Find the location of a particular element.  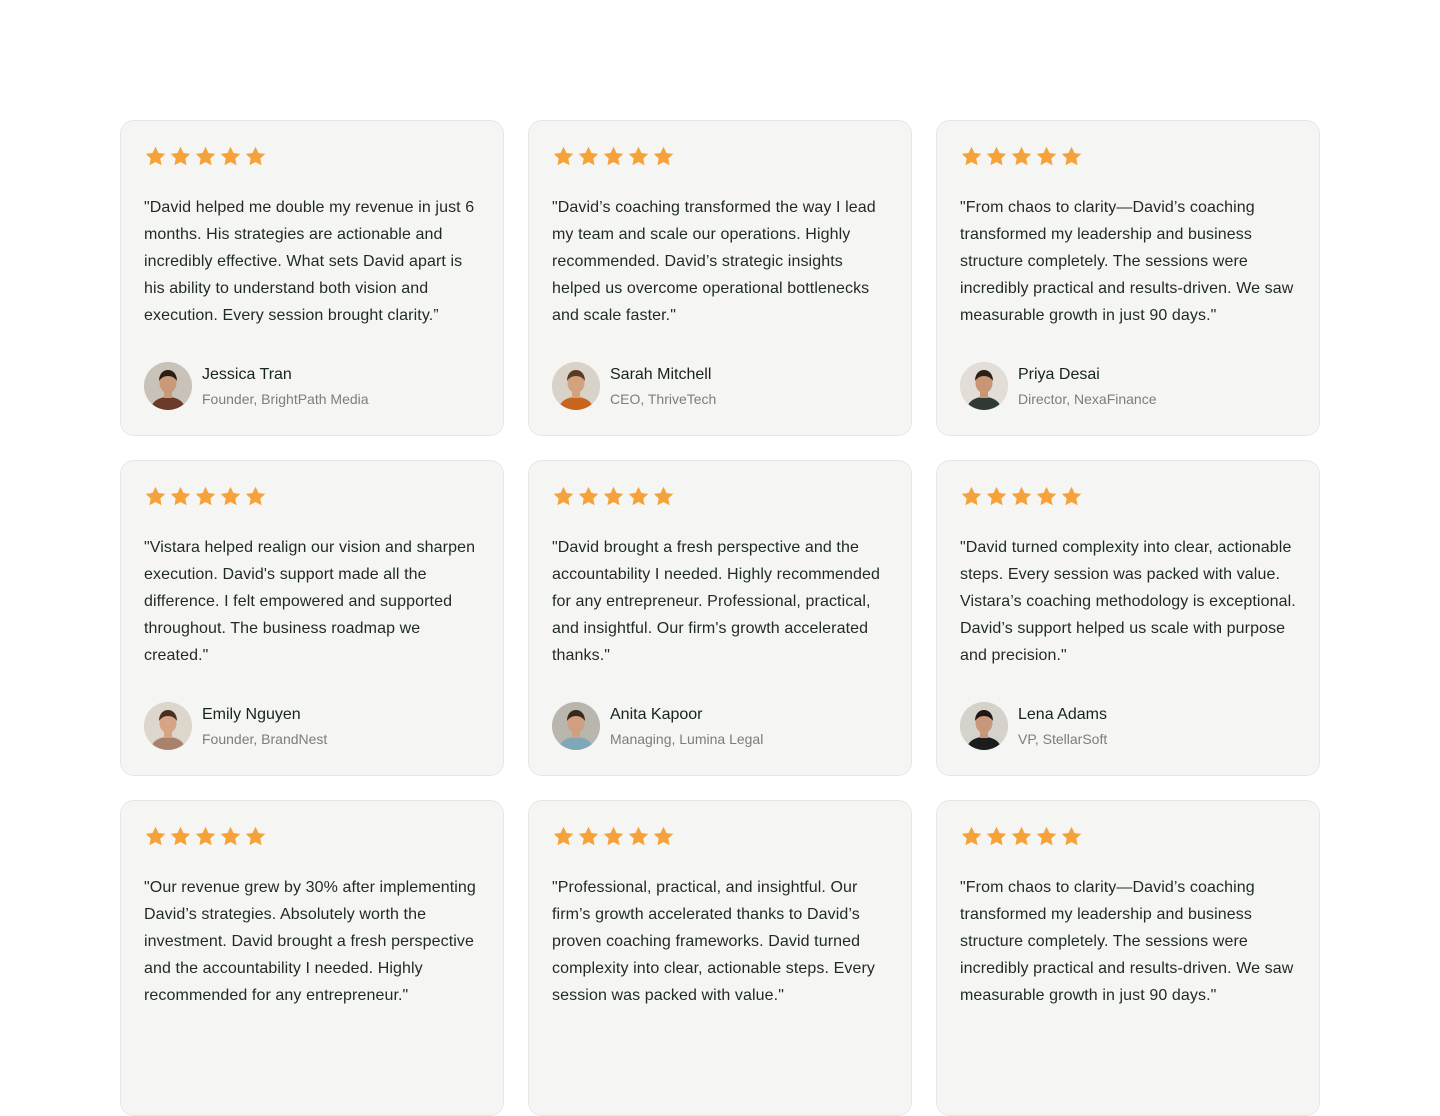

author-role: Founder, BrandNest is located at coordinates (265, 738).